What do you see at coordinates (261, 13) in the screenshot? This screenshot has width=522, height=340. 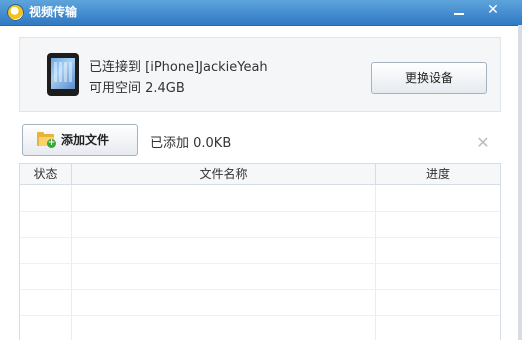 I see `title-bar: 视频传输 ✕` at bounding box center [261, 13].